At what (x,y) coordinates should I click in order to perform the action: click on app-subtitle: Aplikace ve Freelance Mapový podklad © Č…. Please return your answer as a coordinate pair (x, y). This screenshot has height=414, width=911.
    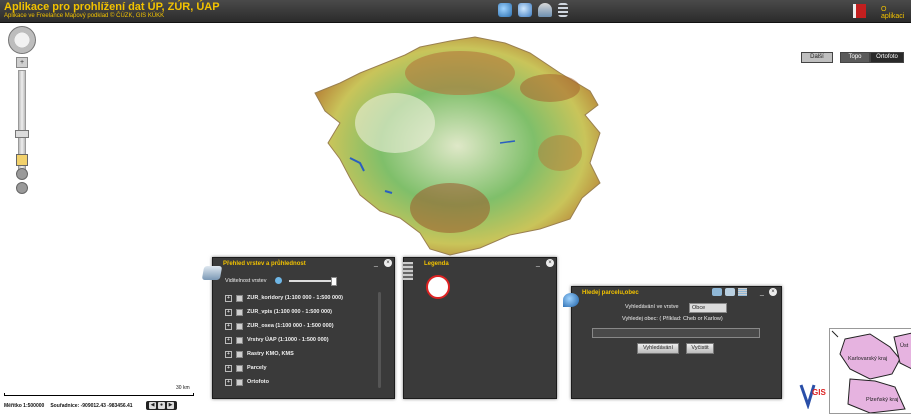
    Looking at the image, I should click on (84, 16).